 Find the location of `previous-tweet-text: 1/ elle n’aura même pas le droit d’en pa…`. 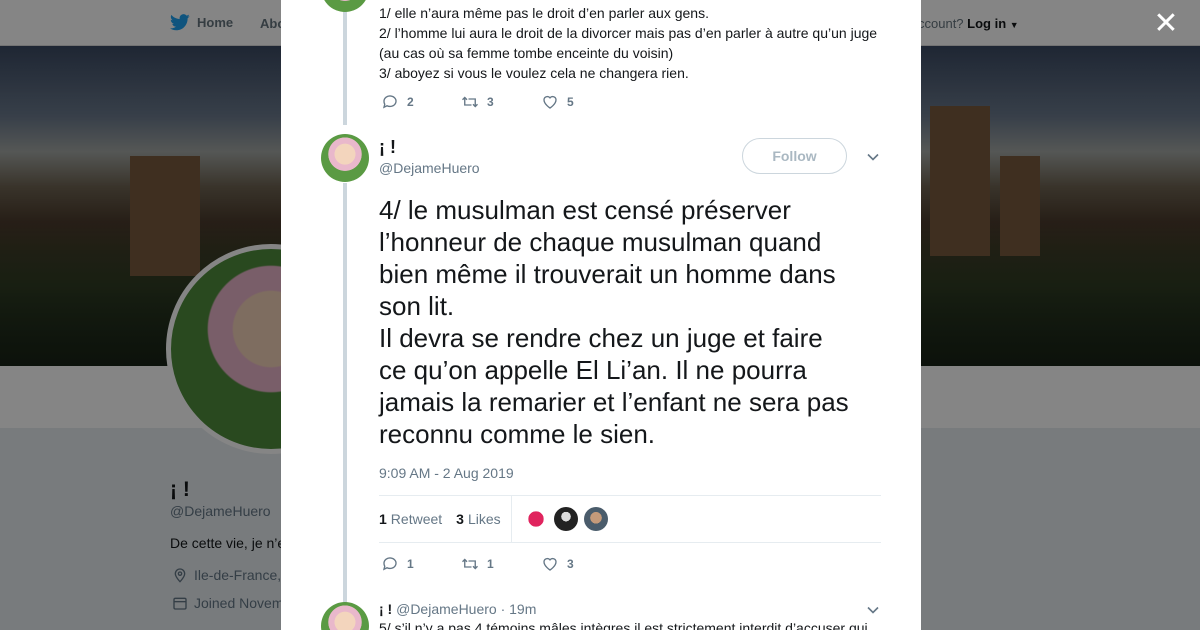

previous-tweet-text: 1/ elle n’aura même pas le droit d’en pa… is located at coordinates (628, 43).